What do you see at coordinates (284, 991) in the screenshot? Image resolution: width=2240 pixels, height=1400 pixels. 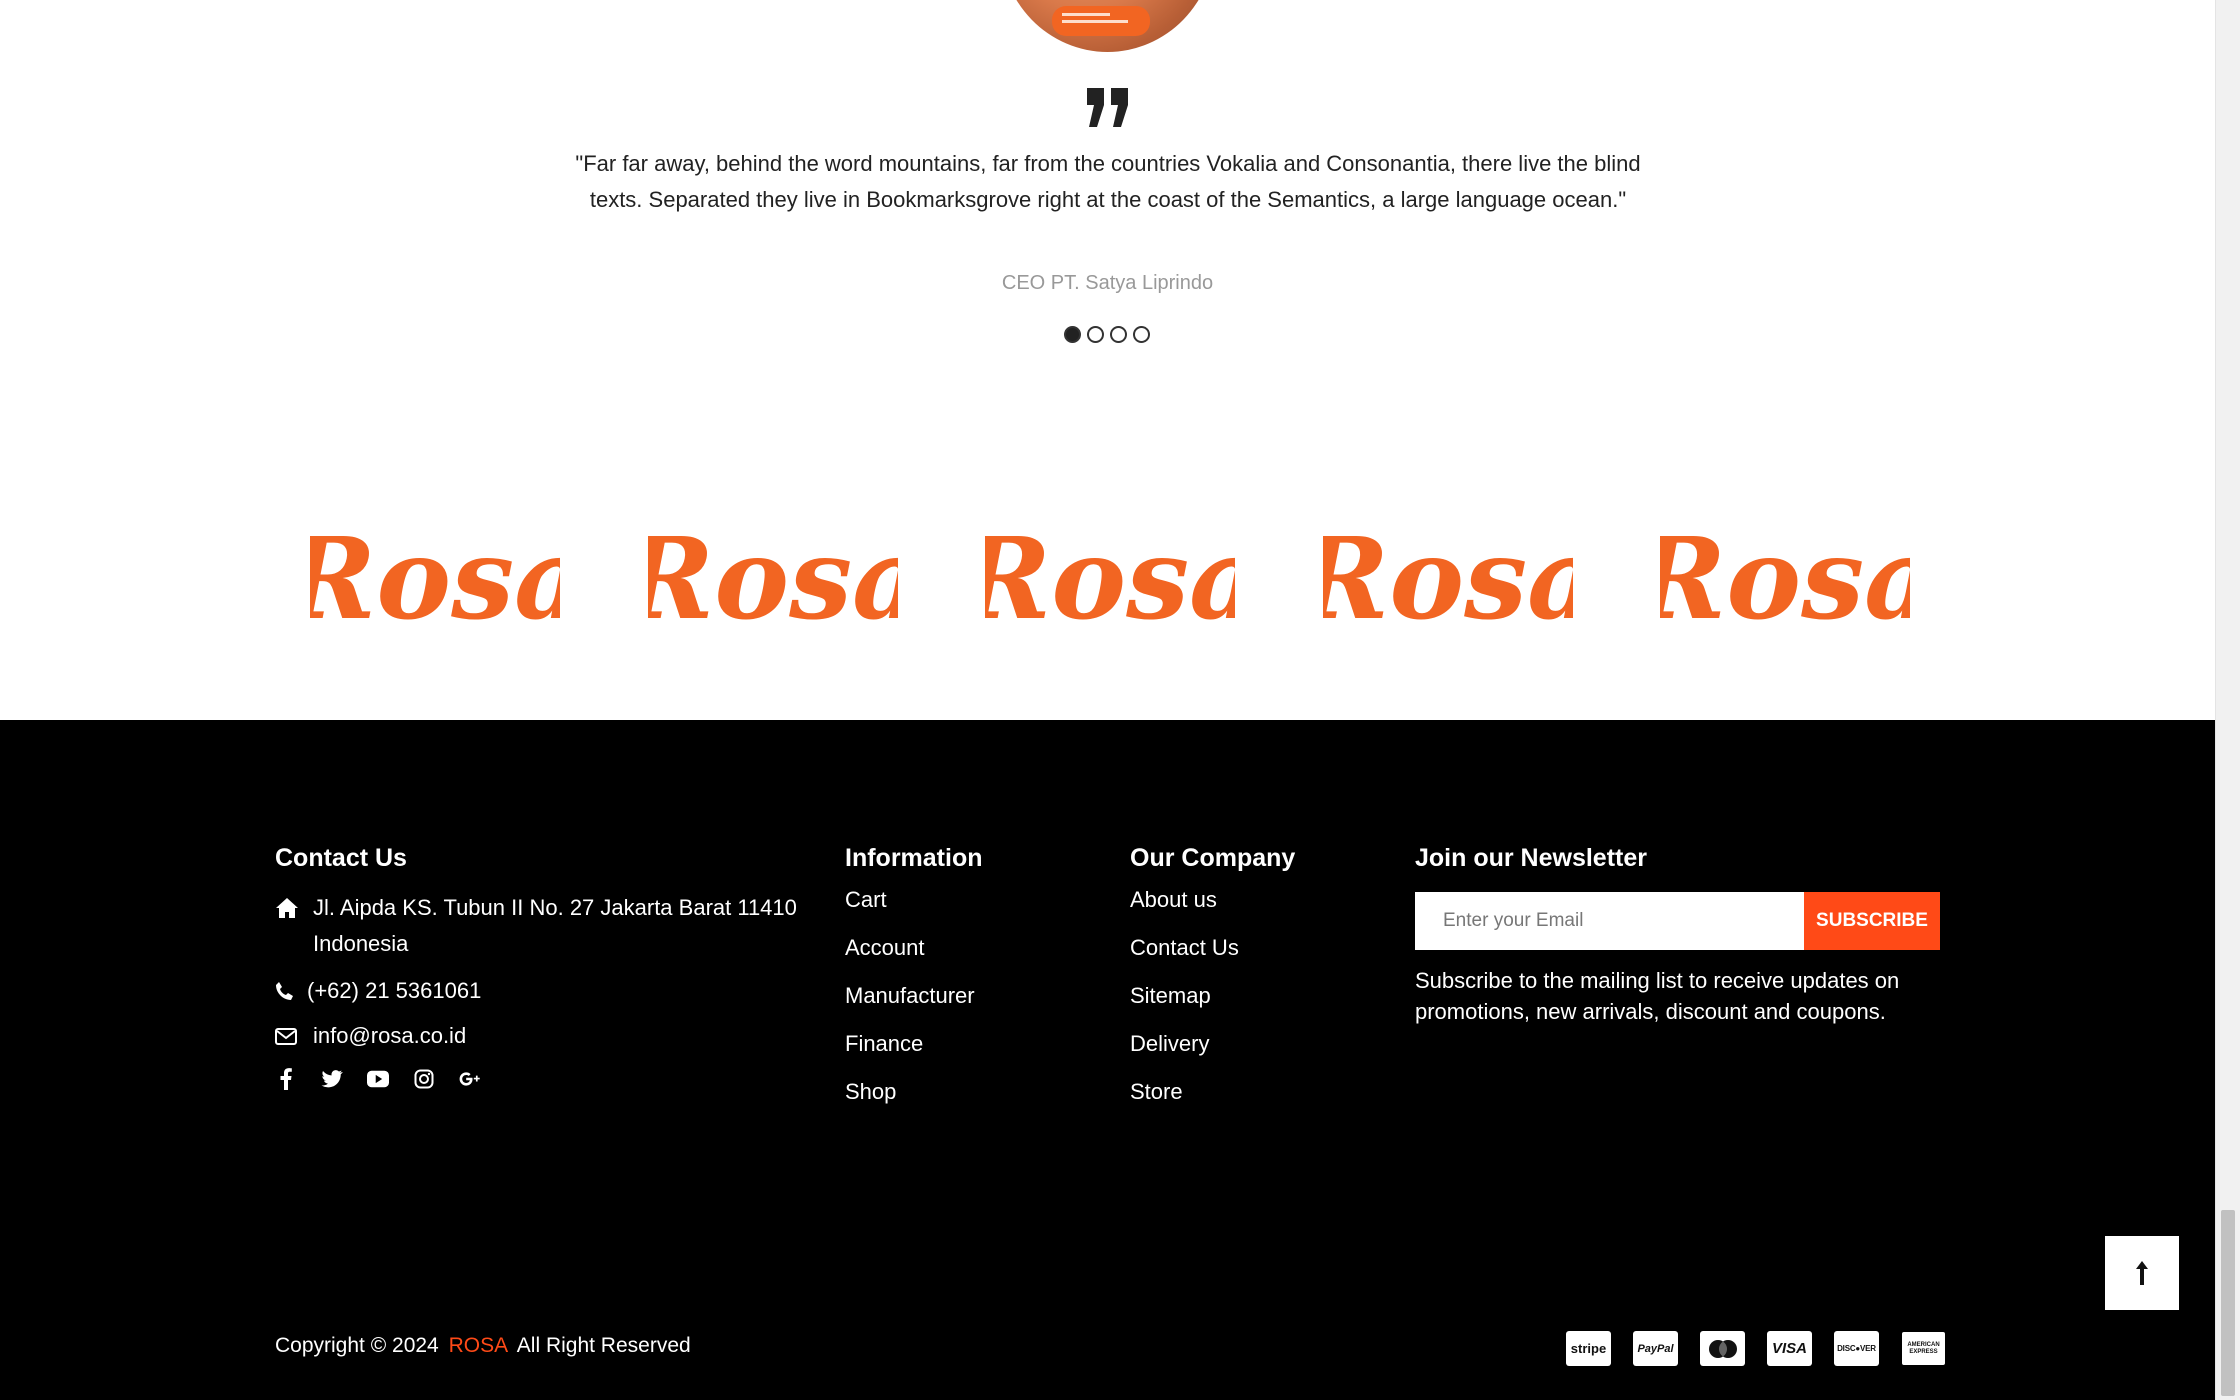 I see `phone-icon` at bounding box center [284, 991].